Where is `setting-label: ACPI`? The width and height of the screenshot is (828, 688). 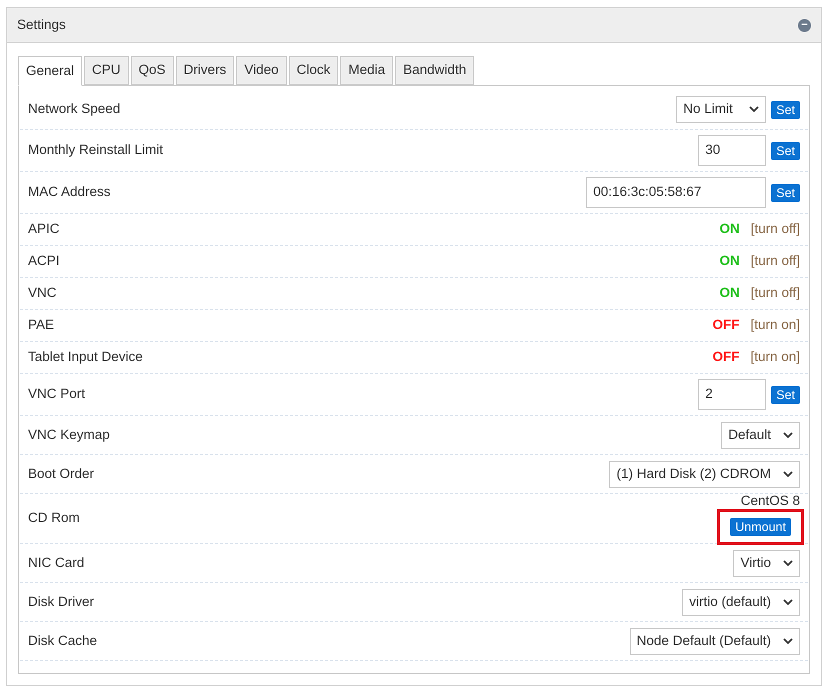 setting-label: ACPI is located at coordinates (44, 261).